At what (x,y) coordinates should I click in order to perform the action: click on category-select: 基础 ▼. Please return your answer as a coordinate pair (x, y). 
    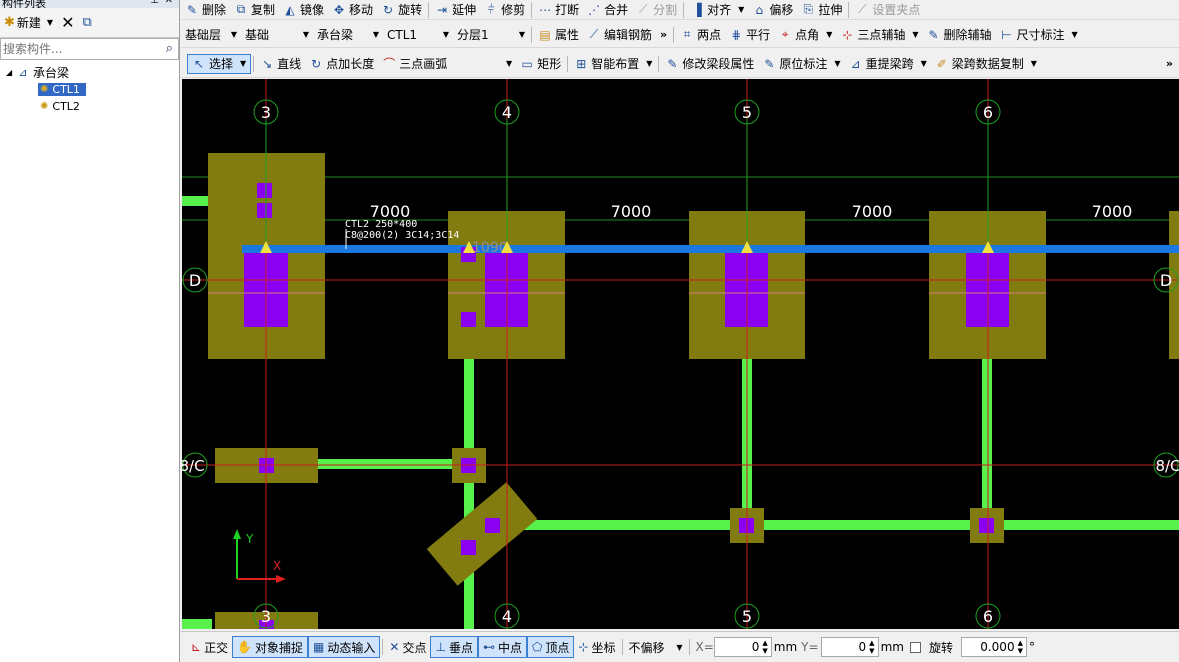
    Looking at the image, I should click on (277, 35).